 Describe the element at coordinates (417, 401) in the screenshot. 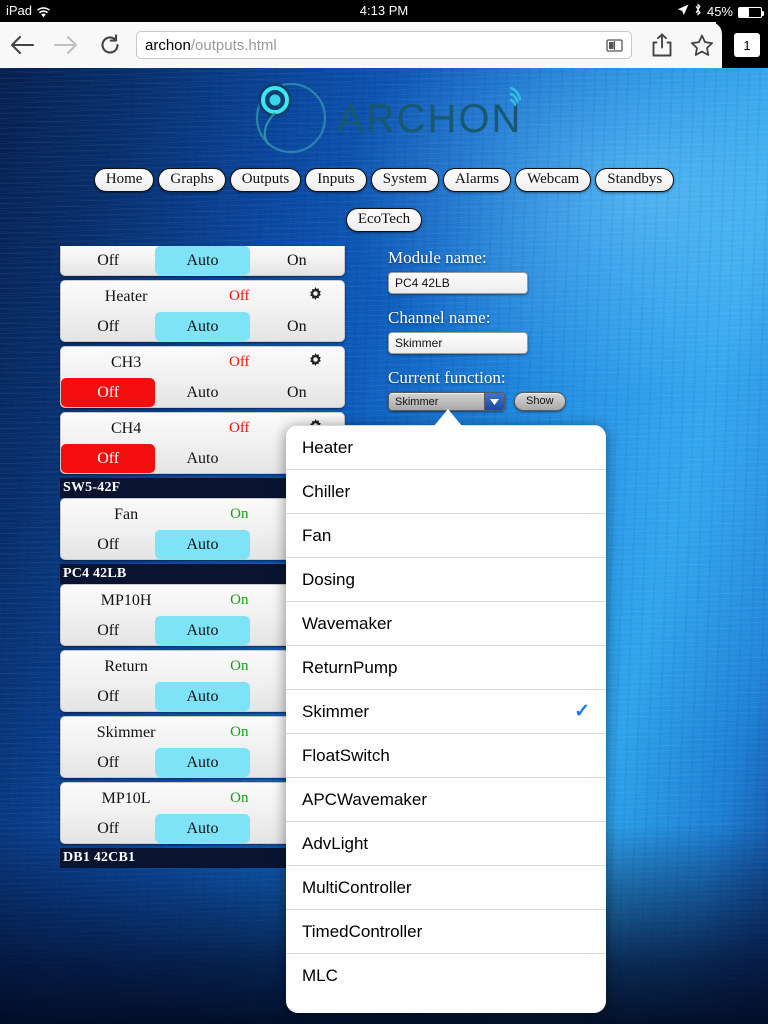

I see `current-function-value: Skimmer` at that location.